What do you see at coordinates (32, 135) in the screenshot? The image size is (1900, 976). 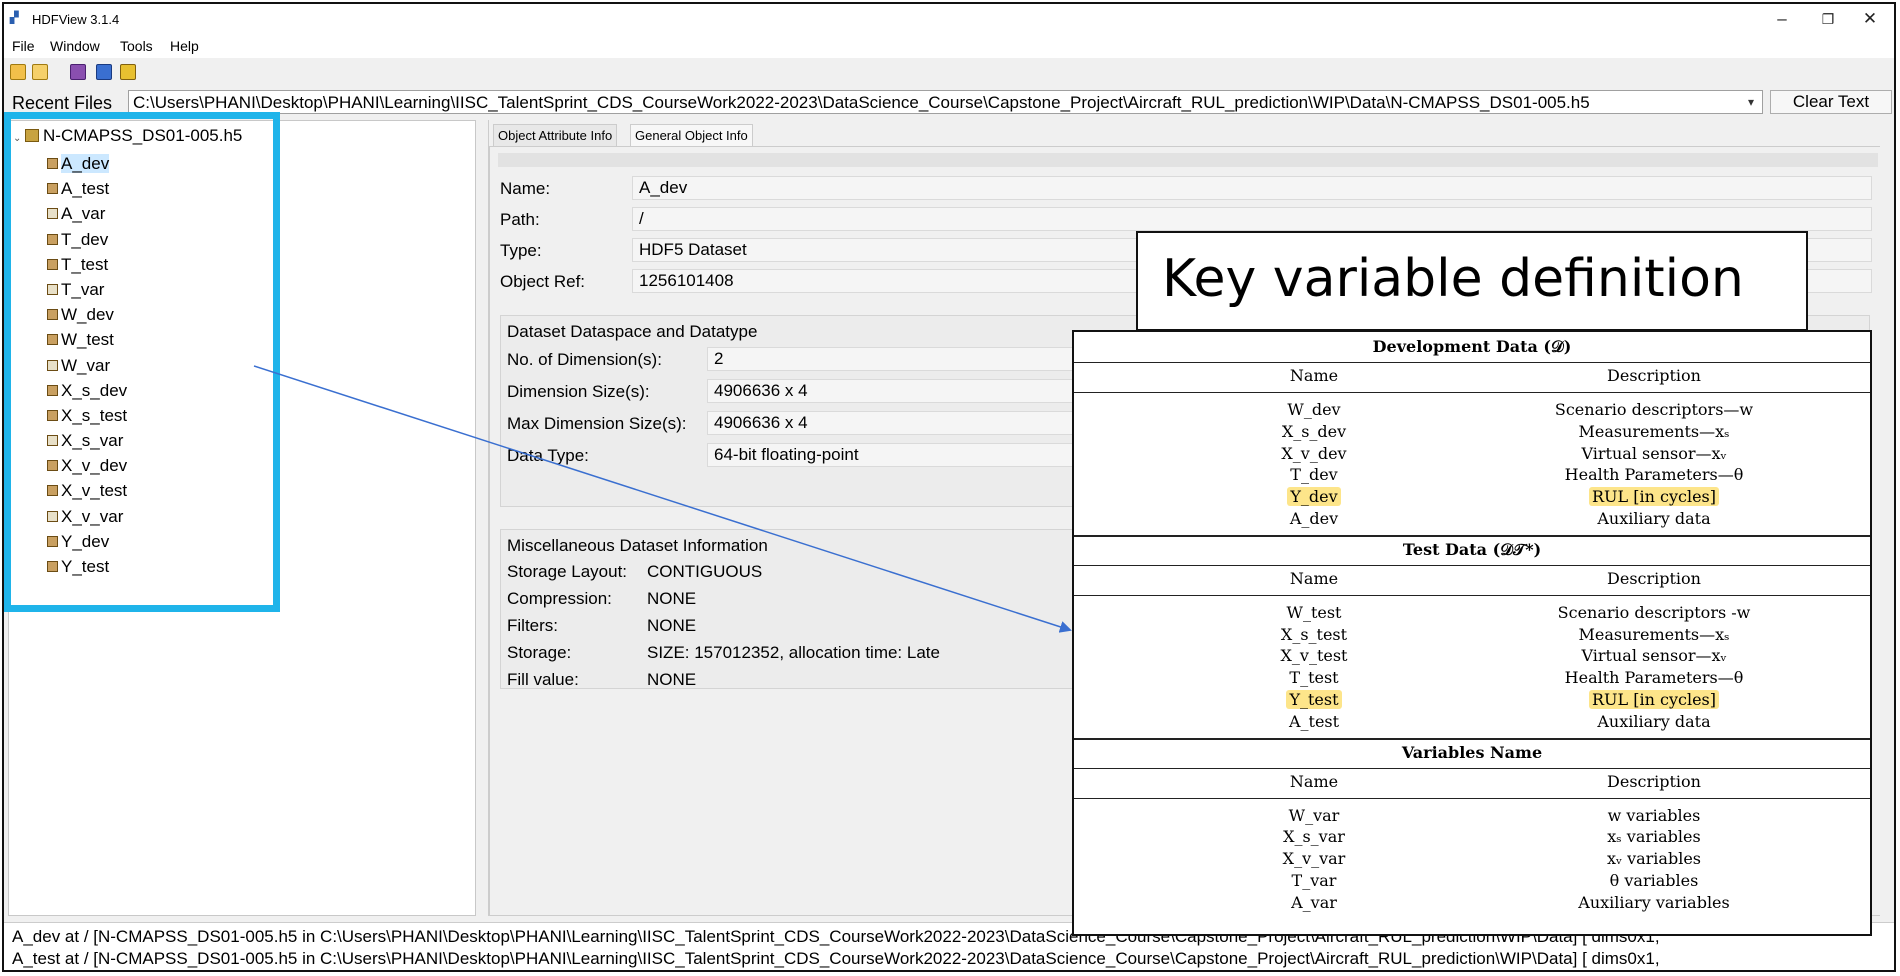 I see `h5-file-icon` at bounding box center [32, 135].